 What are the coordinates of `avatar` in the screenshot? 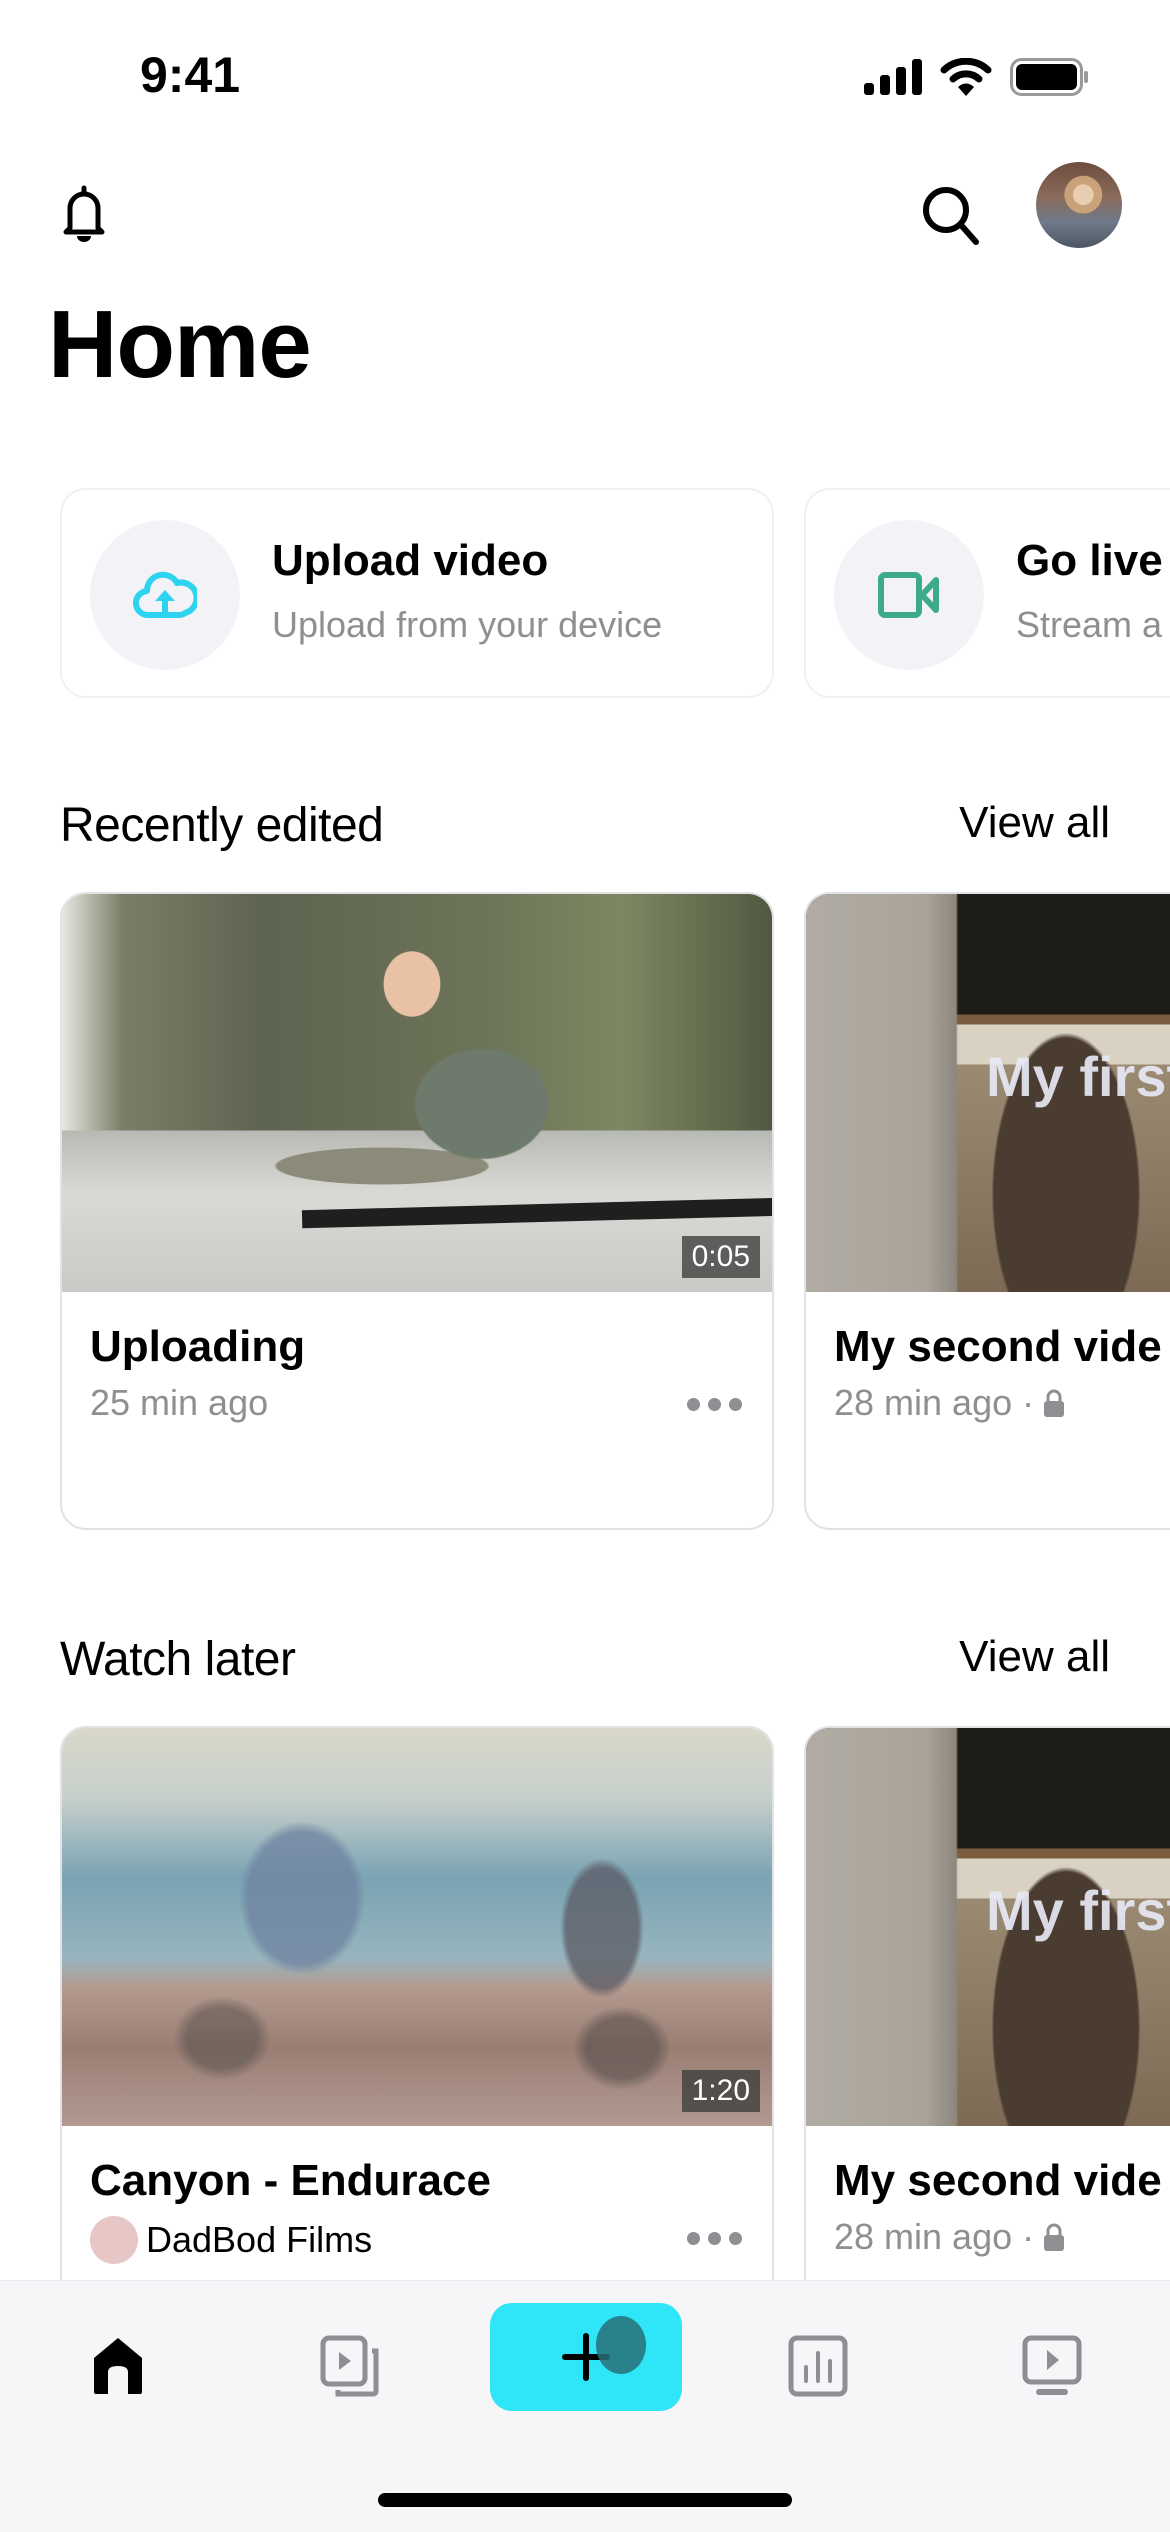 It's located at (1079, 205).